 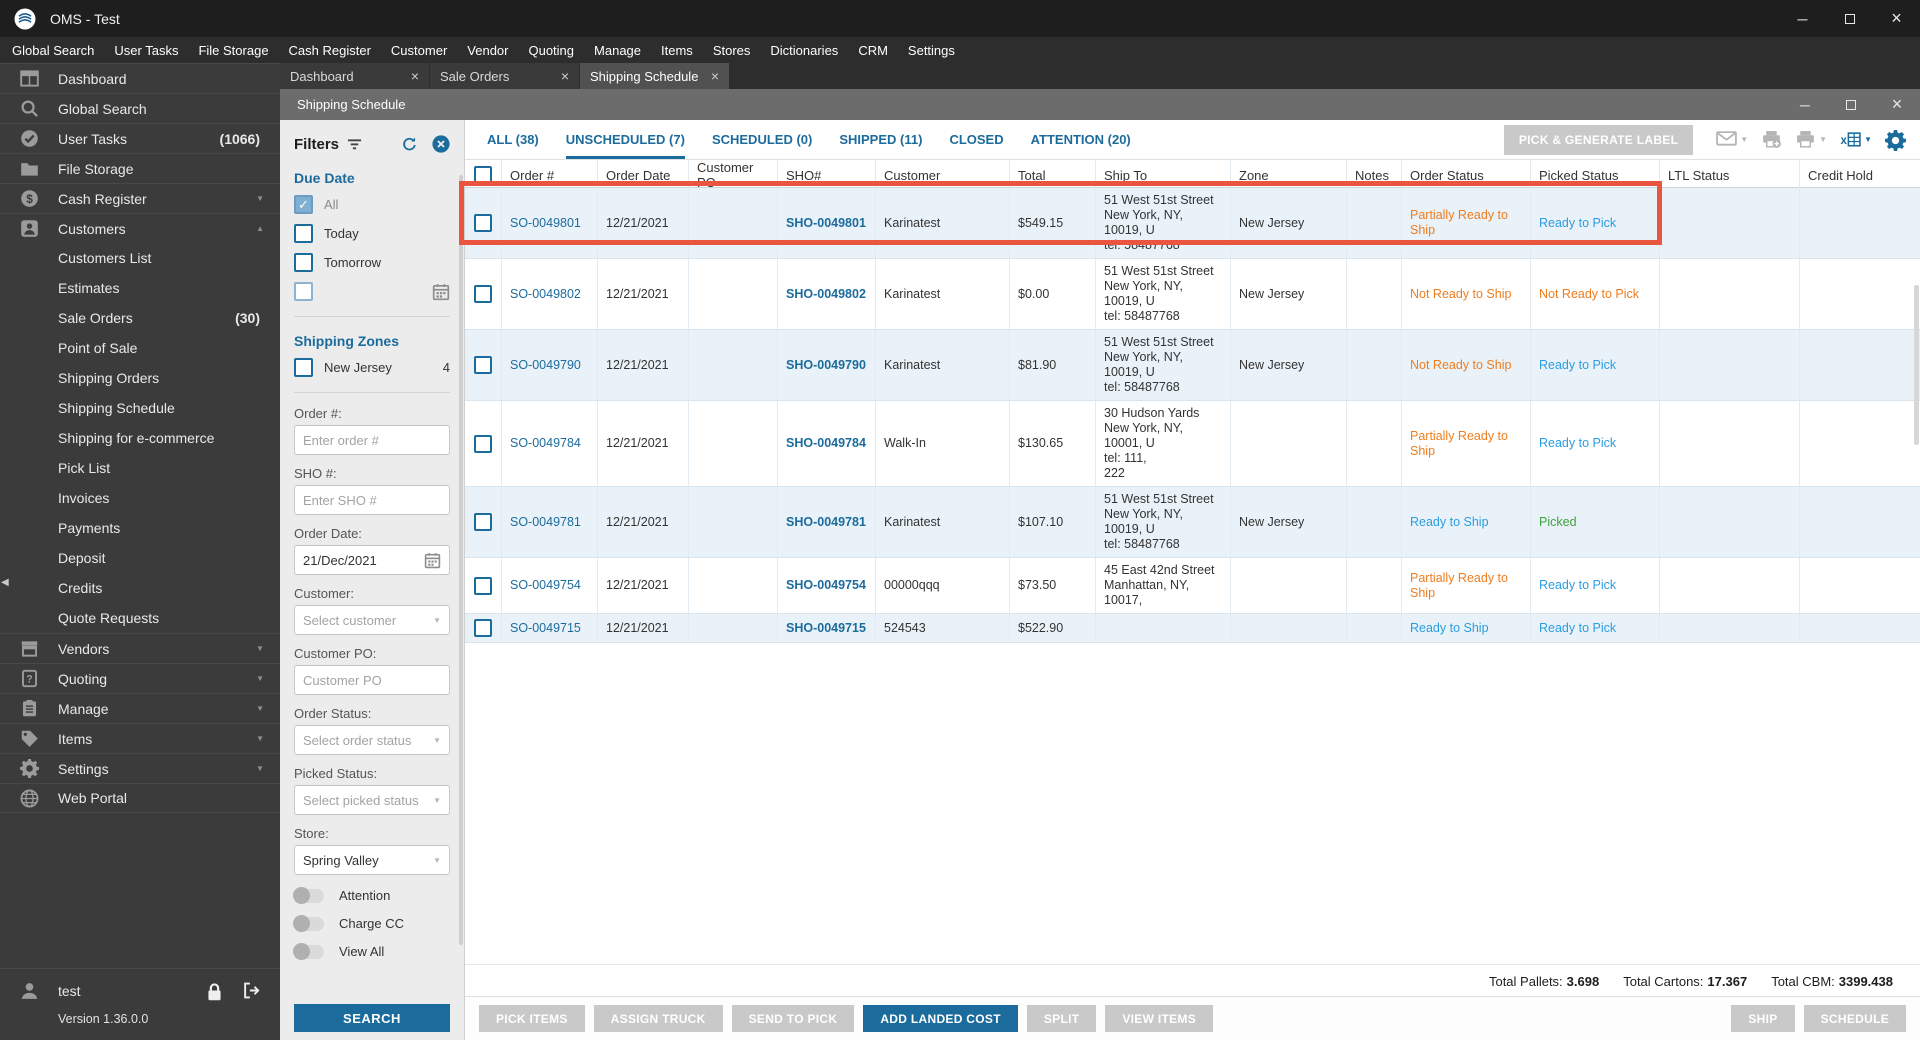 What do you see at coordinates (1159, 1018) in the screenshot?
I see `view-items-button: VIEW ITEMS` at bounding box center [1159, 1018].